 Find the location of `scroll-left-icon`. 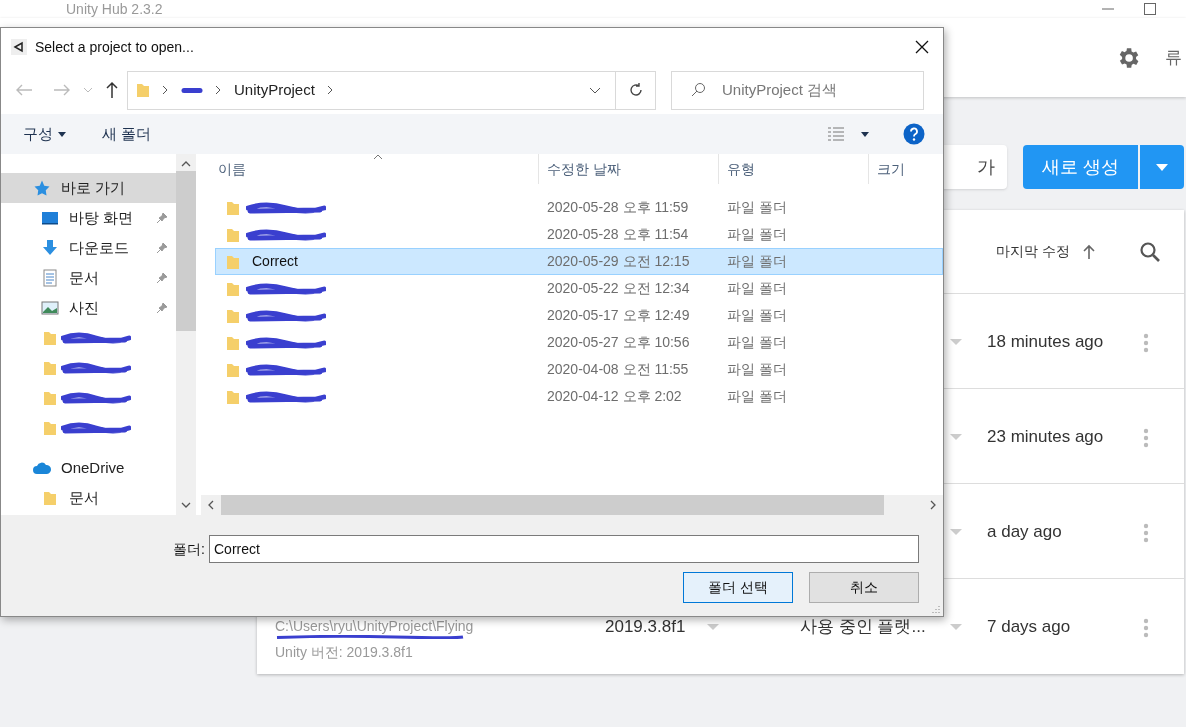

scroll-left-icon is located at coordinates (211, 505).